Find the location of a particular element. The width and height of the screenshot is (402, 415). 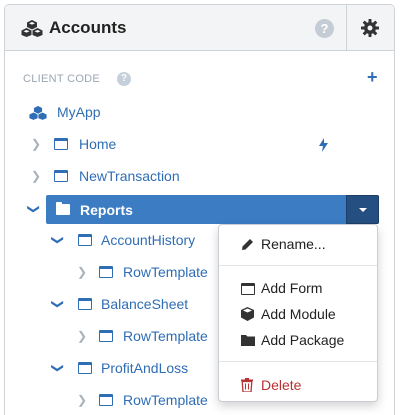

add-icon: + is located at coordinates (372, 77).